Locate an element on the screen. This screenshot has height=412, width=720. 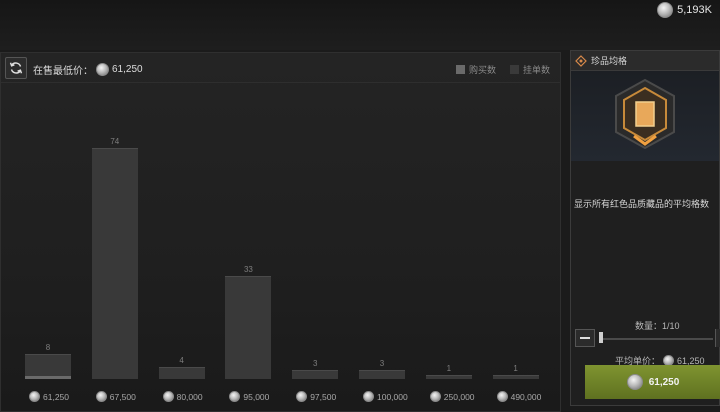
bar-value-label: 4 is located at coordinates (181, 360).